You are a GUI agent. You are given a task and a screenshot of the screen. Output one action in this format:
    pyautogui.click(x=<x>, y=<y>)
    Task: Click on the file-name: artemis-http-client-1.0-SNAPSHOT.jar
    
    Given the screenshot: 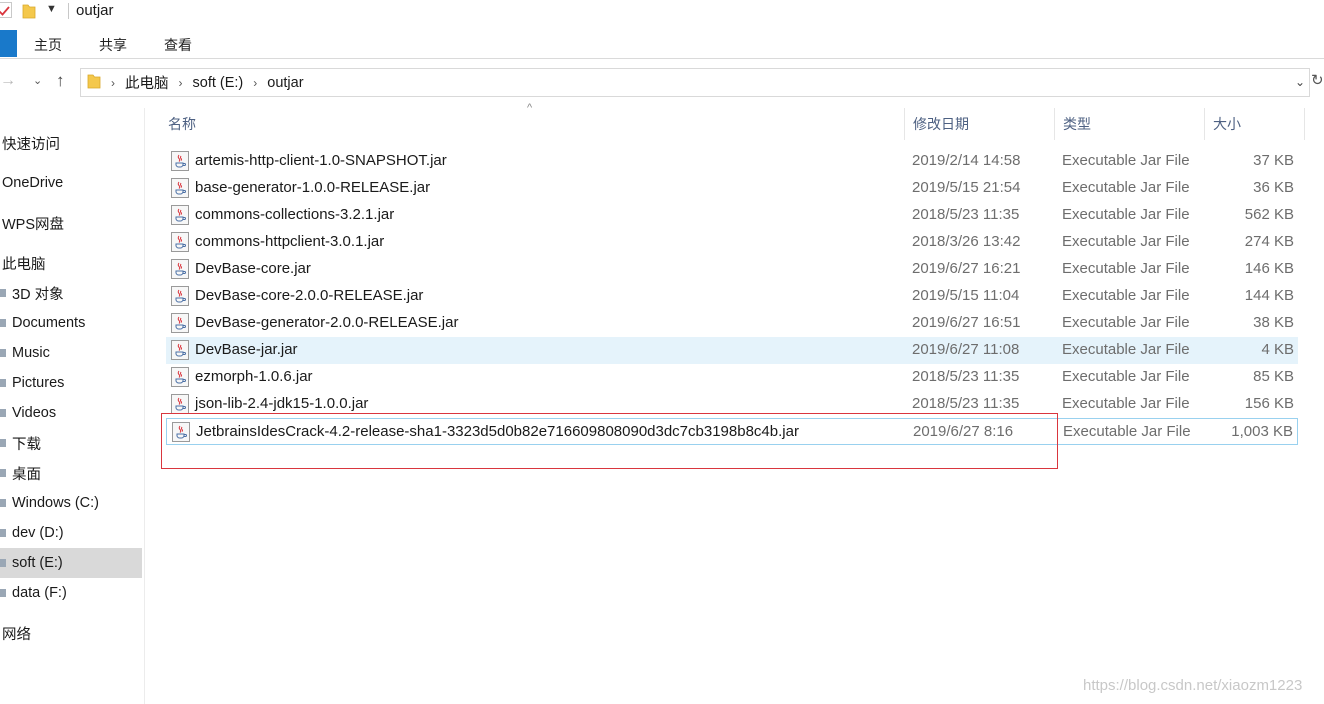 What is the action you would take?
    pyautogui.click(x=321, y=160)
    